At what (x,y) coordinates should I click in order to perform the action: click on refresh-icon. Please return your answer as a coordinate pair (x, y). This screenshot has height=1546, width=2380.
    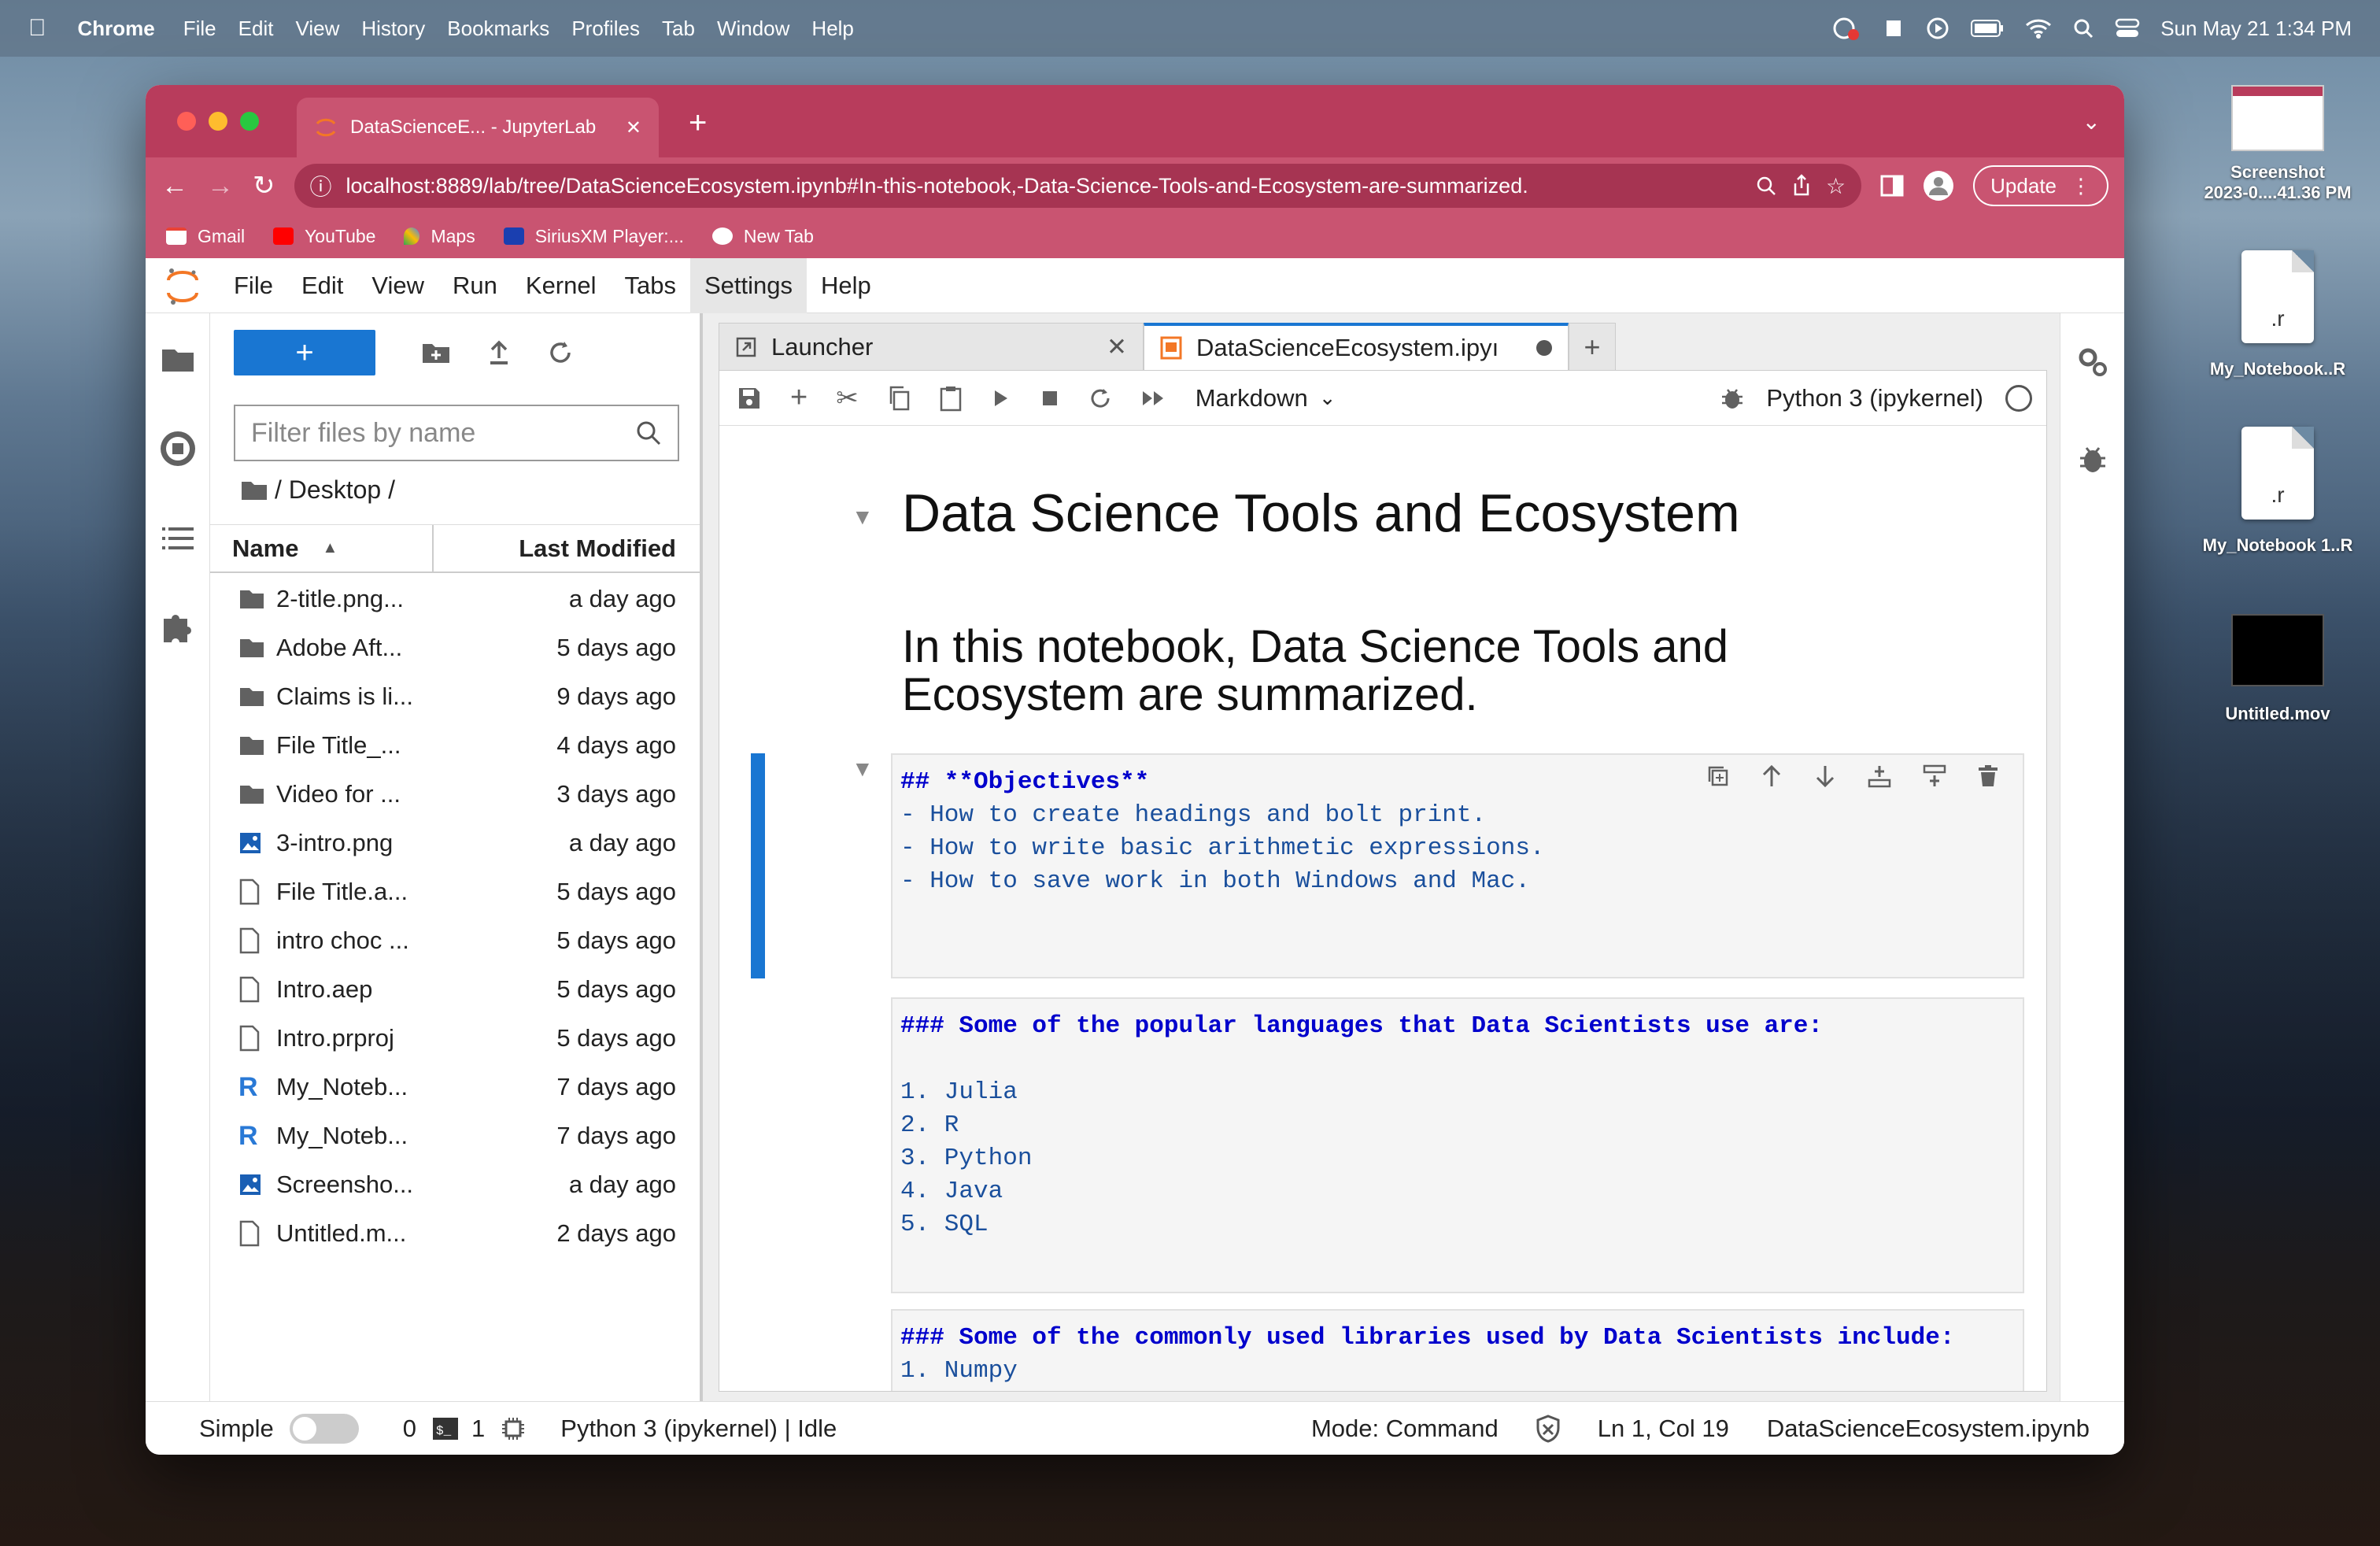
    Looking at the image, I should click on (560, 352).